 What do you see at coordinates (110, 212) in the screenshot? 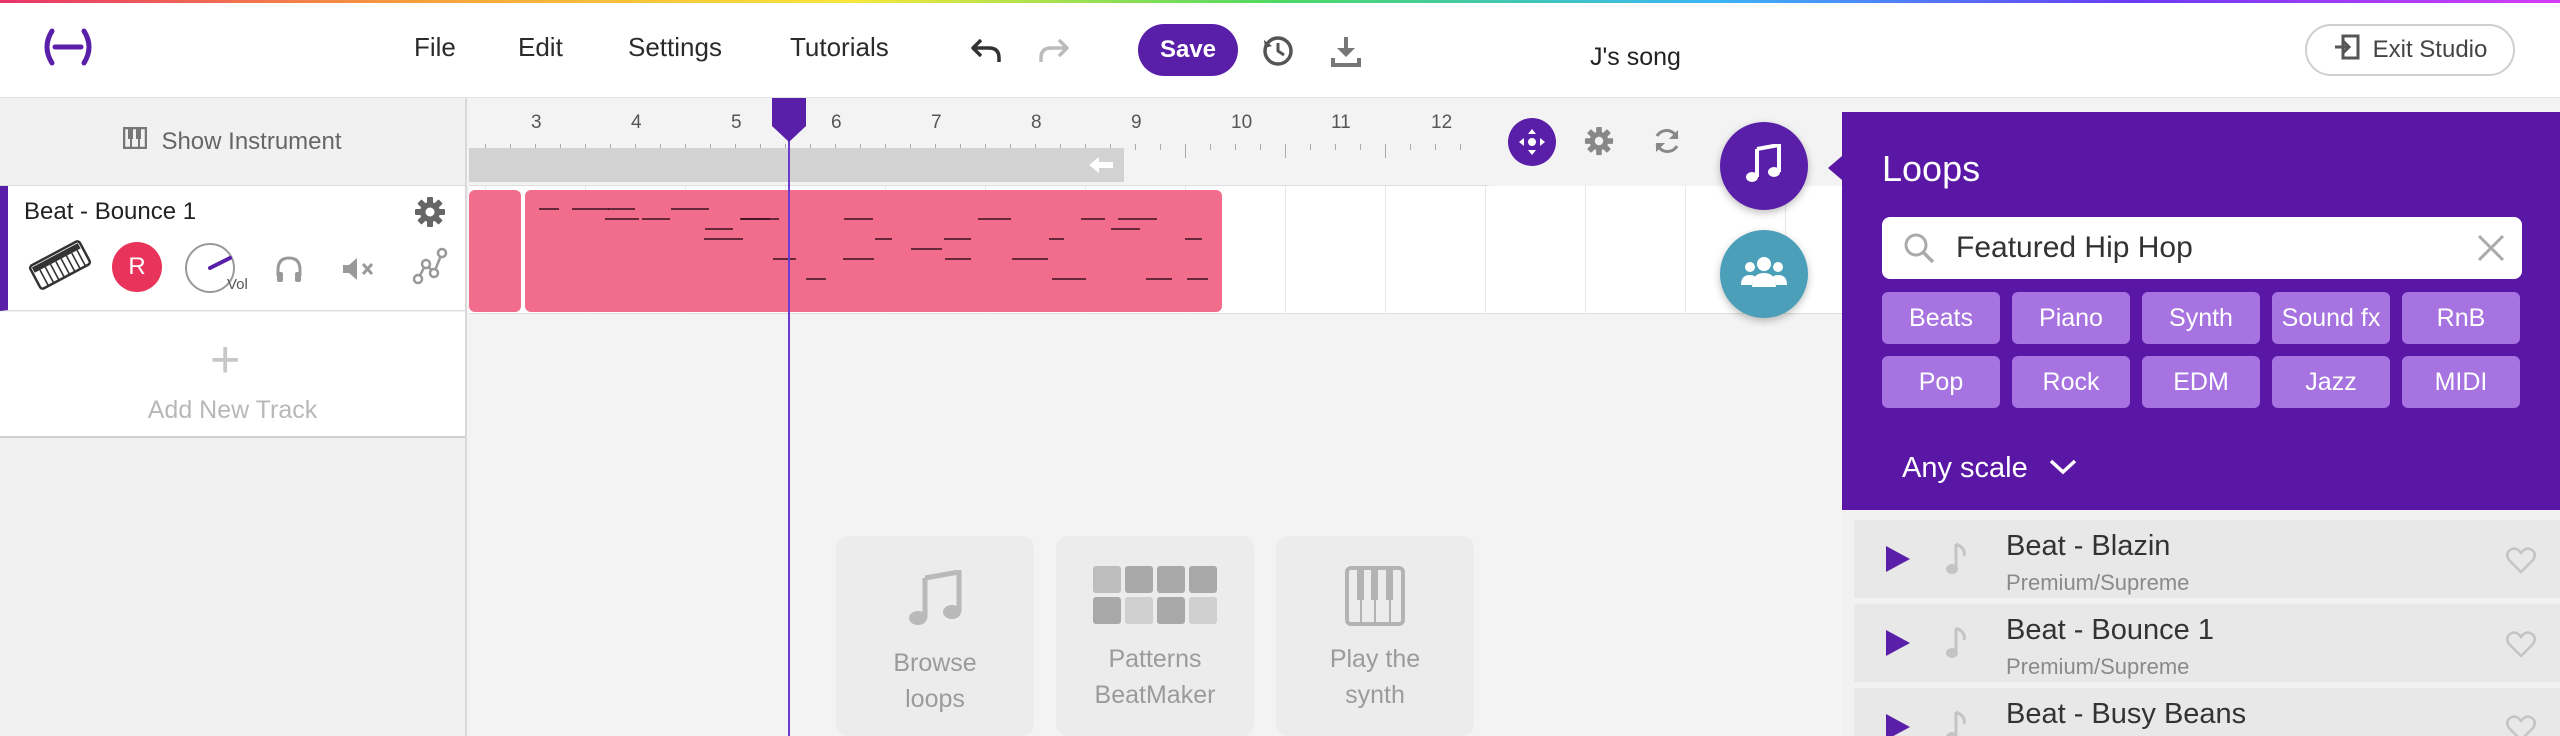
I see `track-name: Beat - Bounce 1` at bounding box center [110, 212].